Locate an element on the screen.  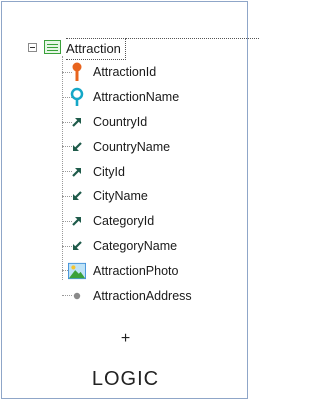
tree-item-attractionaddress: AttractionAddress is located at coordinates (134, 295).